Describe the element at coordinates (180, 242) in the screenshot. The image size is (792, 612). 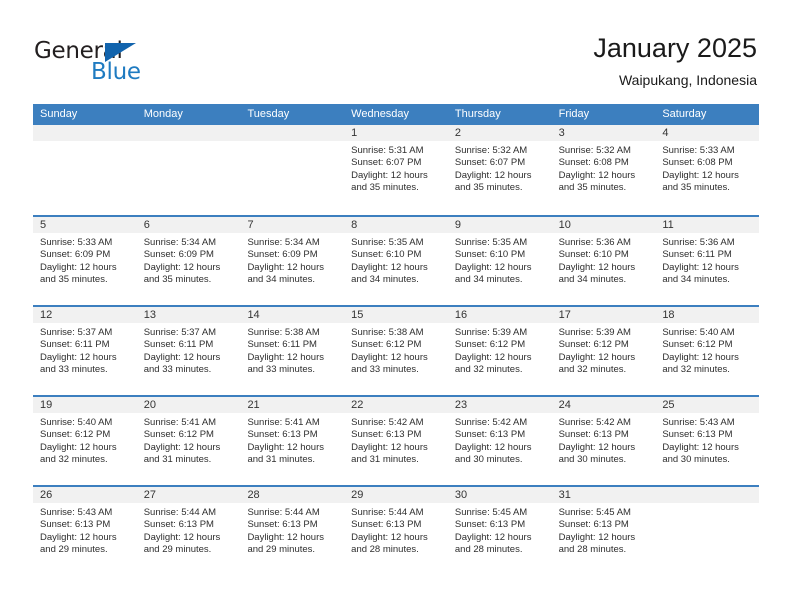
I see `day-info-line: Sunrise: 5:34 AM` at that location.